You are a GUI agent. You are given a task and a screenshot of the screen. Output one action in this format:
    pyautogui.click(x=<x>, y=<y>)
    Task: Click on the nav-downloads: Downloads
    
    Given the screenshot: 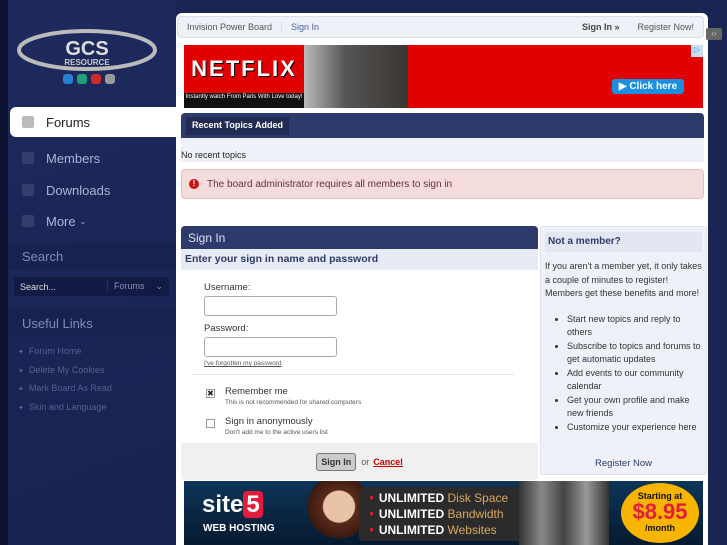 What is the action you would take?
    pyautogui.click(x=93, y=190)
    